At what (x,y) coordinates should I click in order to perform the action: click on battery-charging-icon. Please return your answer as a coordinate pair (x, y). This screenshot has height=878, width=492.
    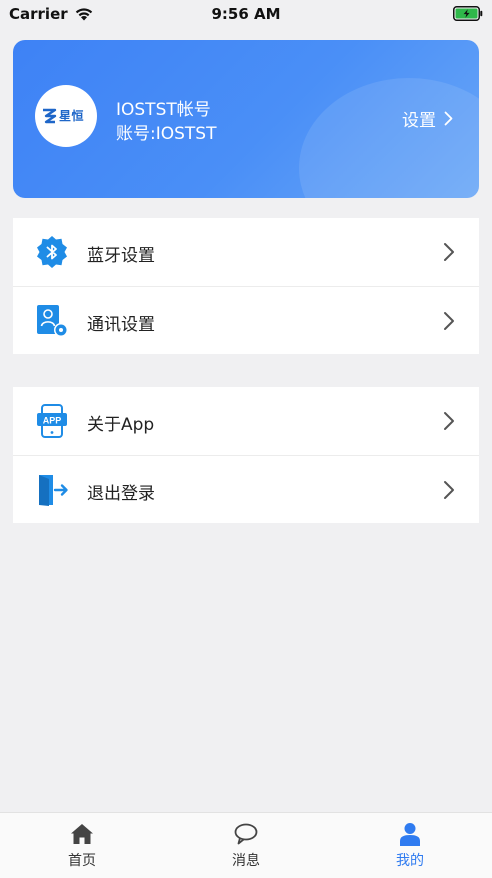
    Looking at the image, I should click on (468, 13).